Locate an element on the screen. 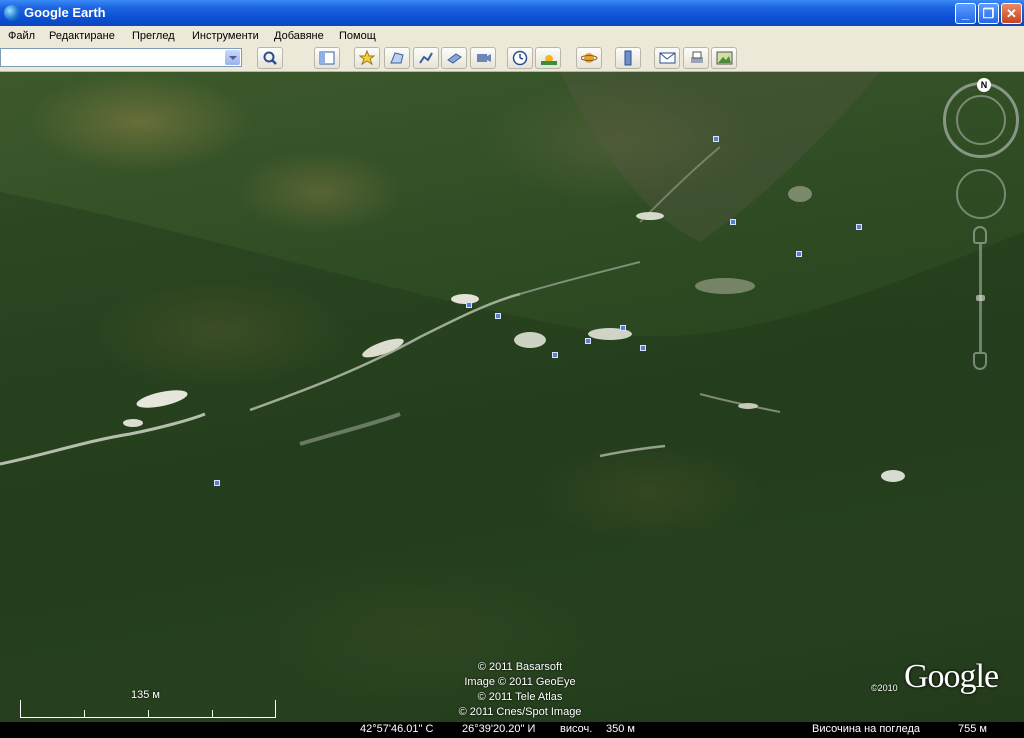 This screenshot has width=1024, height=738. print-icon is located at coordinates (697, 57).